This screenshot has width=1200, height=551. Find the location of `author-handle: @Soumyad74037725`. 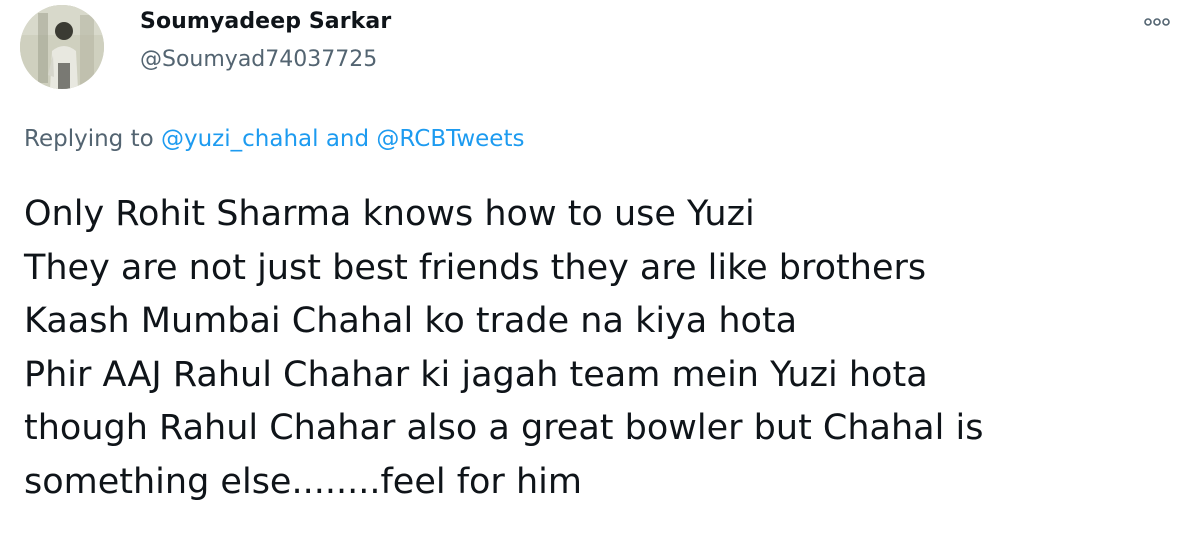

author-handle: @Soumyad74037725 is located at coordinates (258, 59).